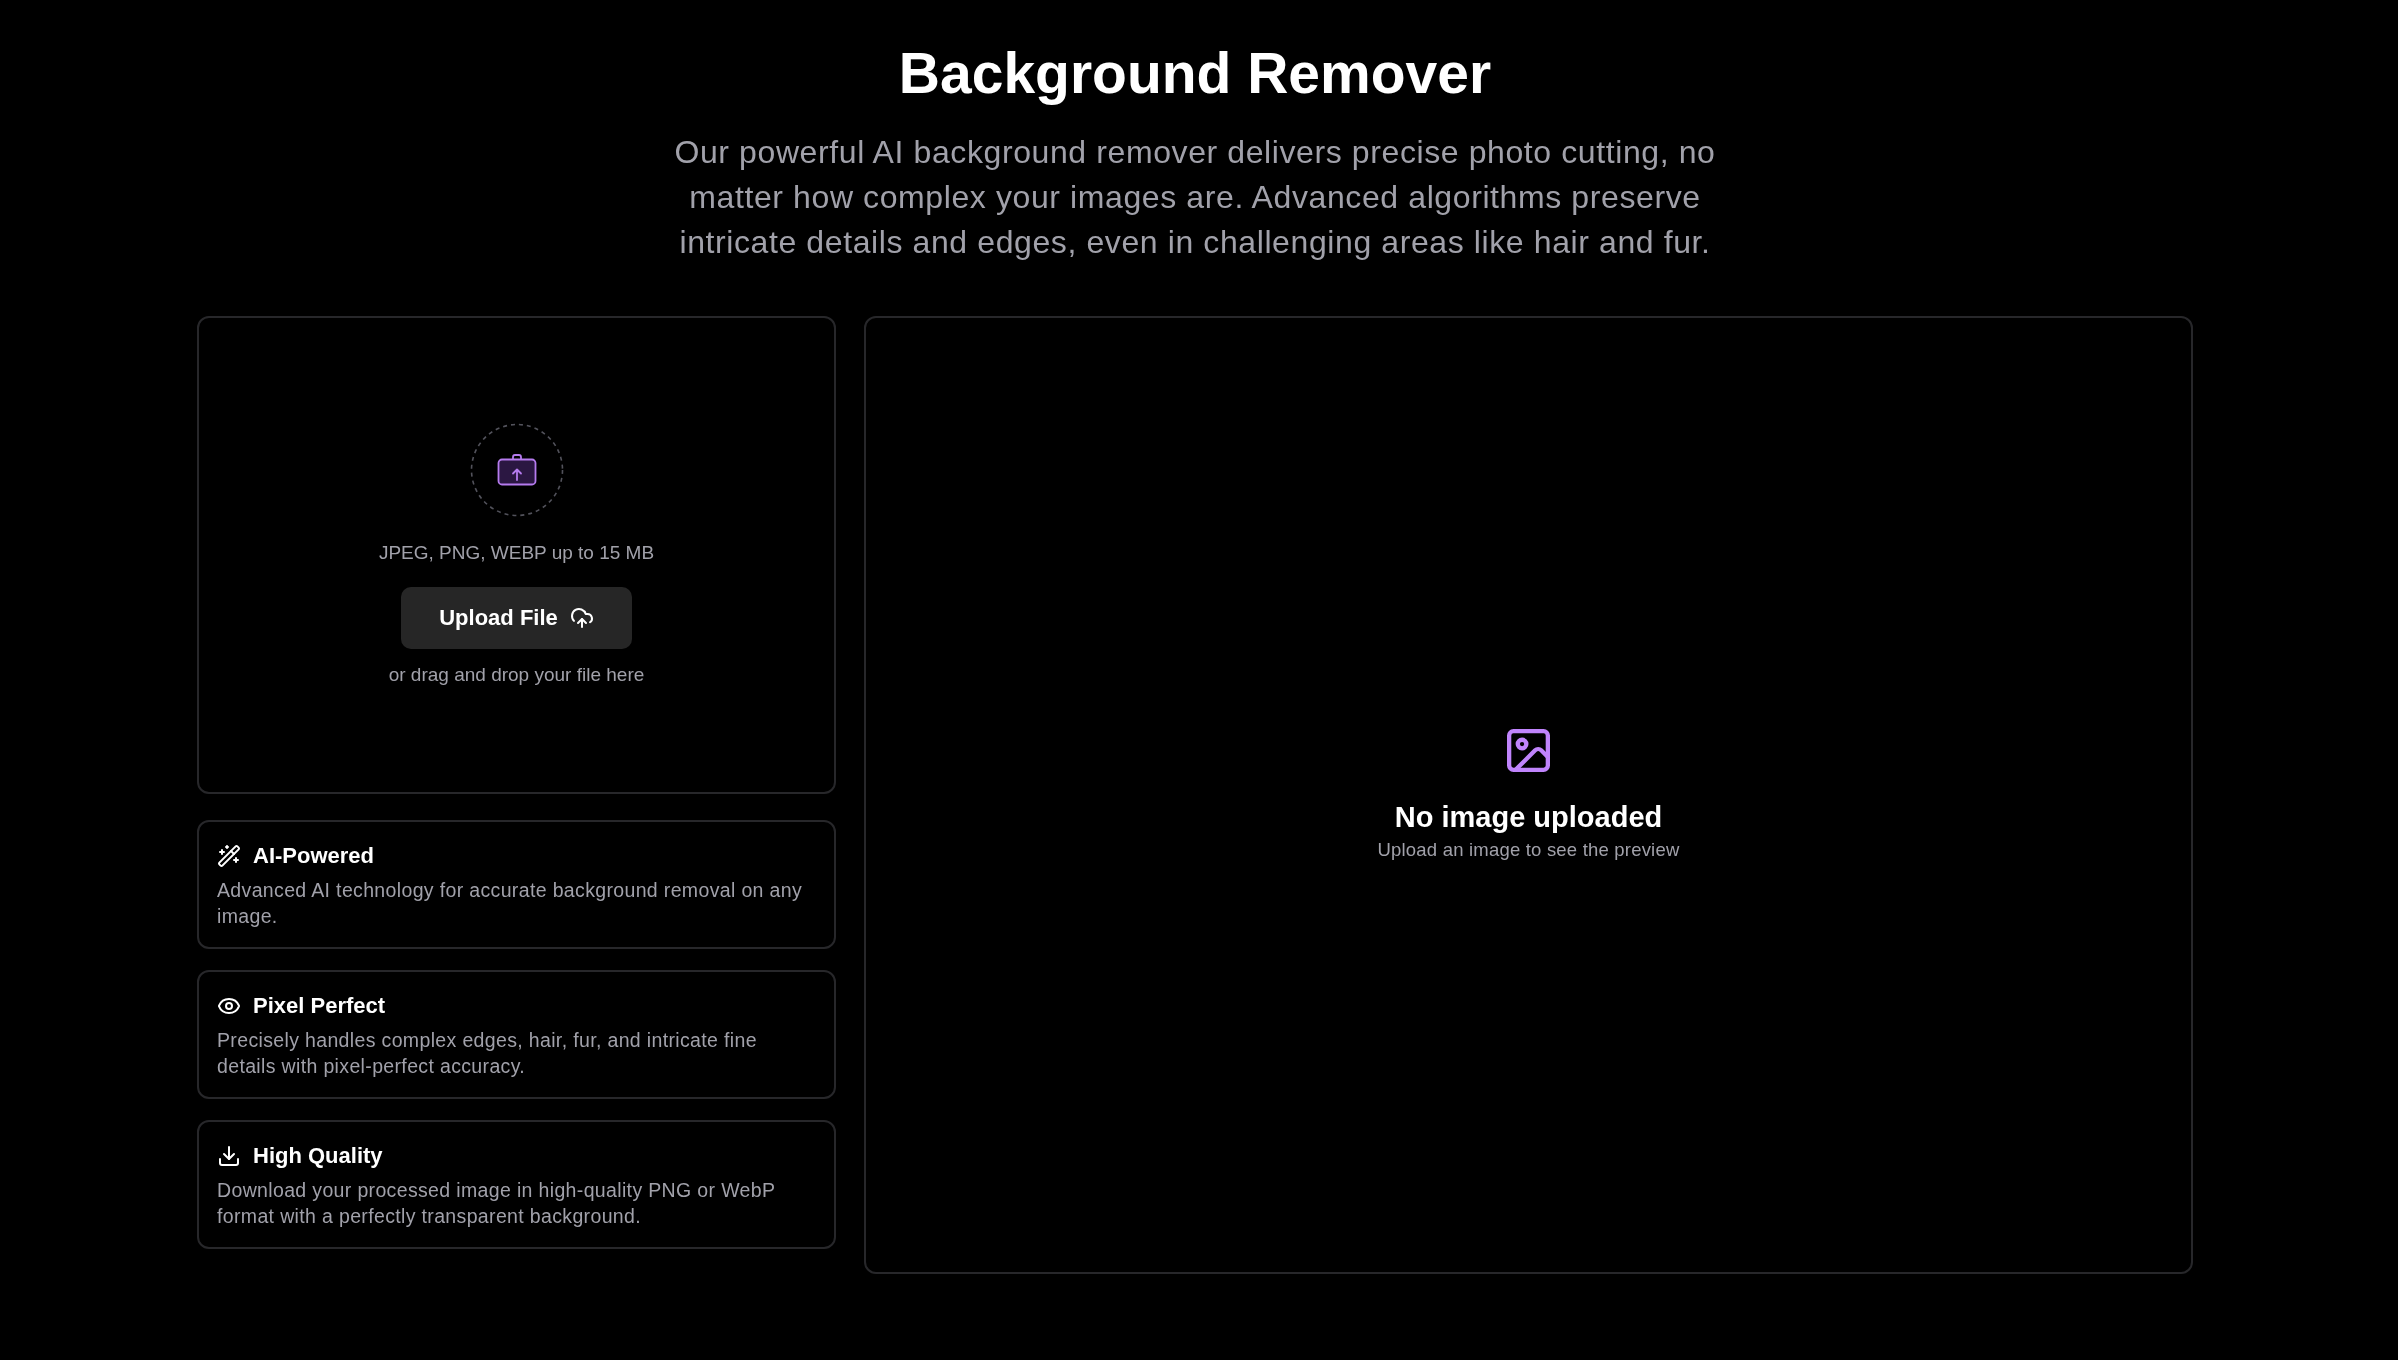 The image size is (2398, 1360). What do you see at coordinates (516, 470) in the screenshot?
I see `upload-icon` at bounding box center [516, 470].